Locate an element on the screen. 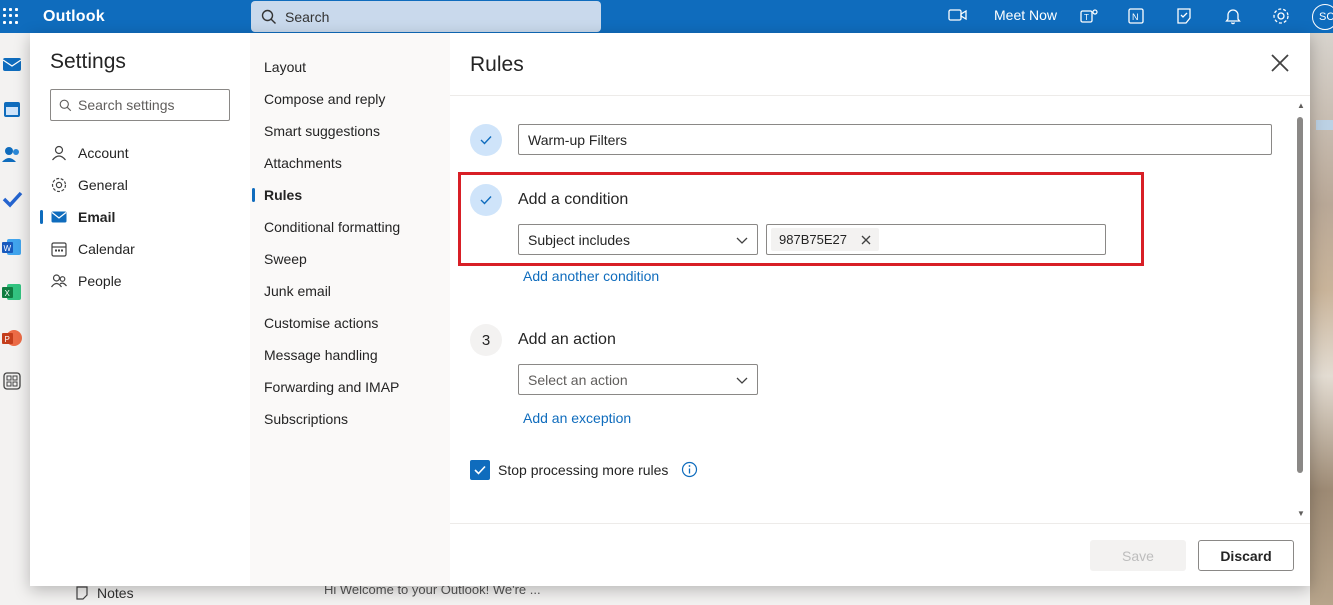  section-attachments: Attachments is located at coordinates (350, 163).